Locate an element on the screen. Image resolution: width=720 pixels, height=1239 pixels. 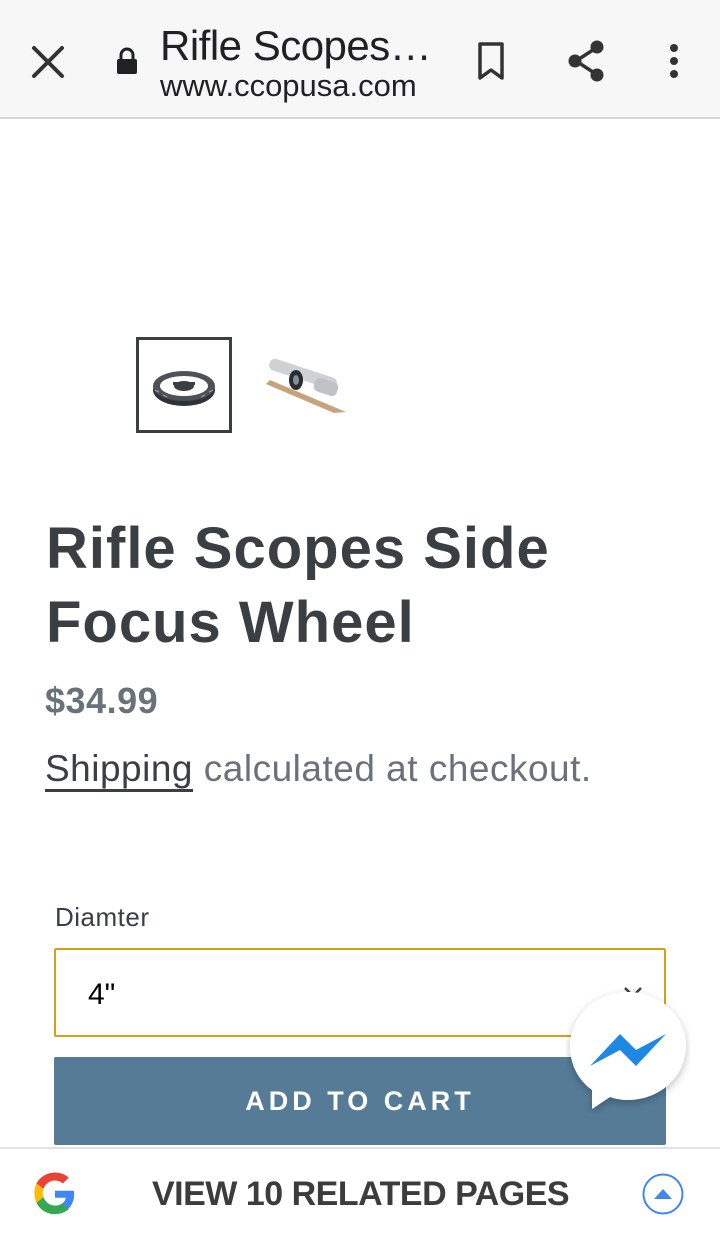
share-icon is located at coordinates (588, 61).